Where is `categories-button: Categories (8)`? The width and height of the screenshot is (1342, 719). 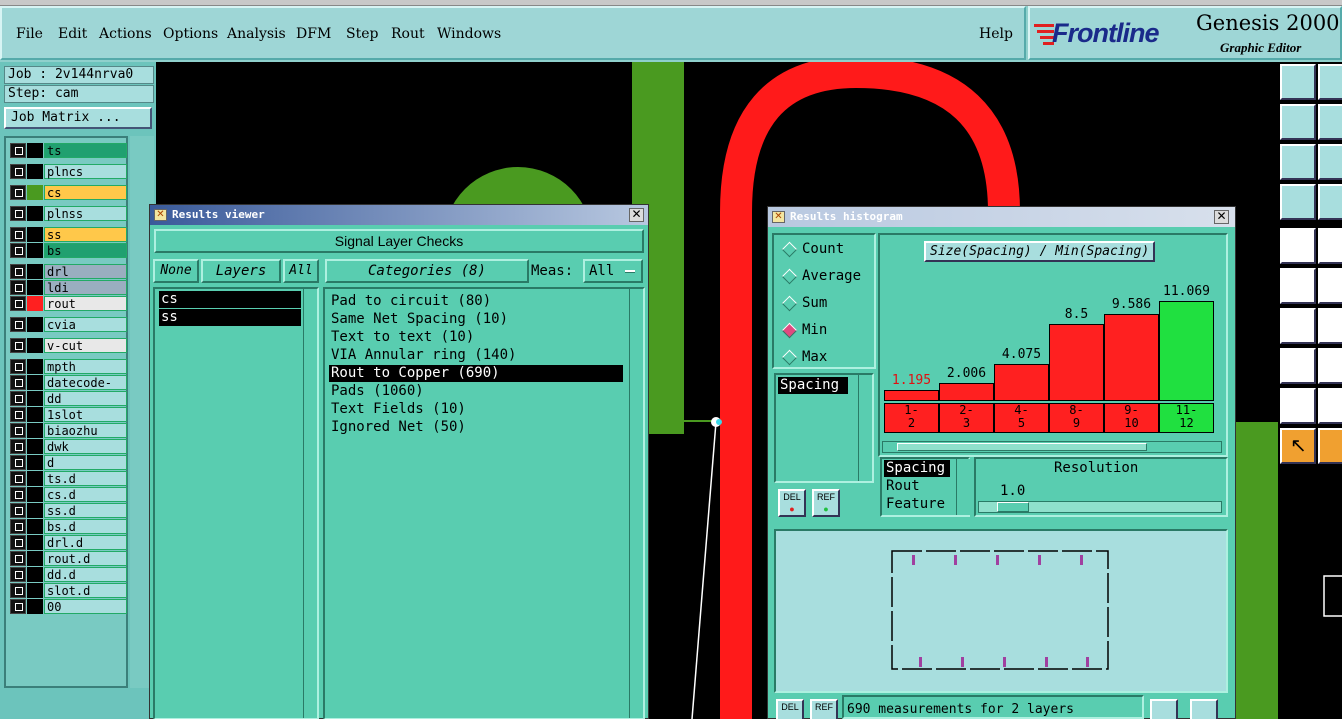 categories-button: Categories (8) is located at coordinates (427, 271).